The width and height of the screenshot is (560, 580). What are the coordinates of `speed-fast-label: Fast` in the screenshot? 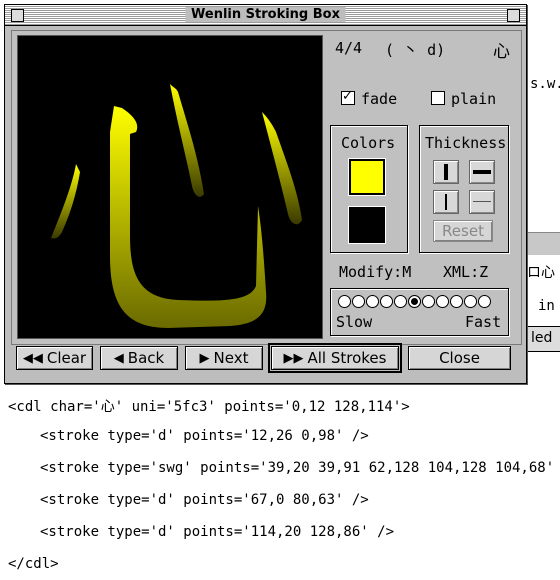 It's located at (483, 322).